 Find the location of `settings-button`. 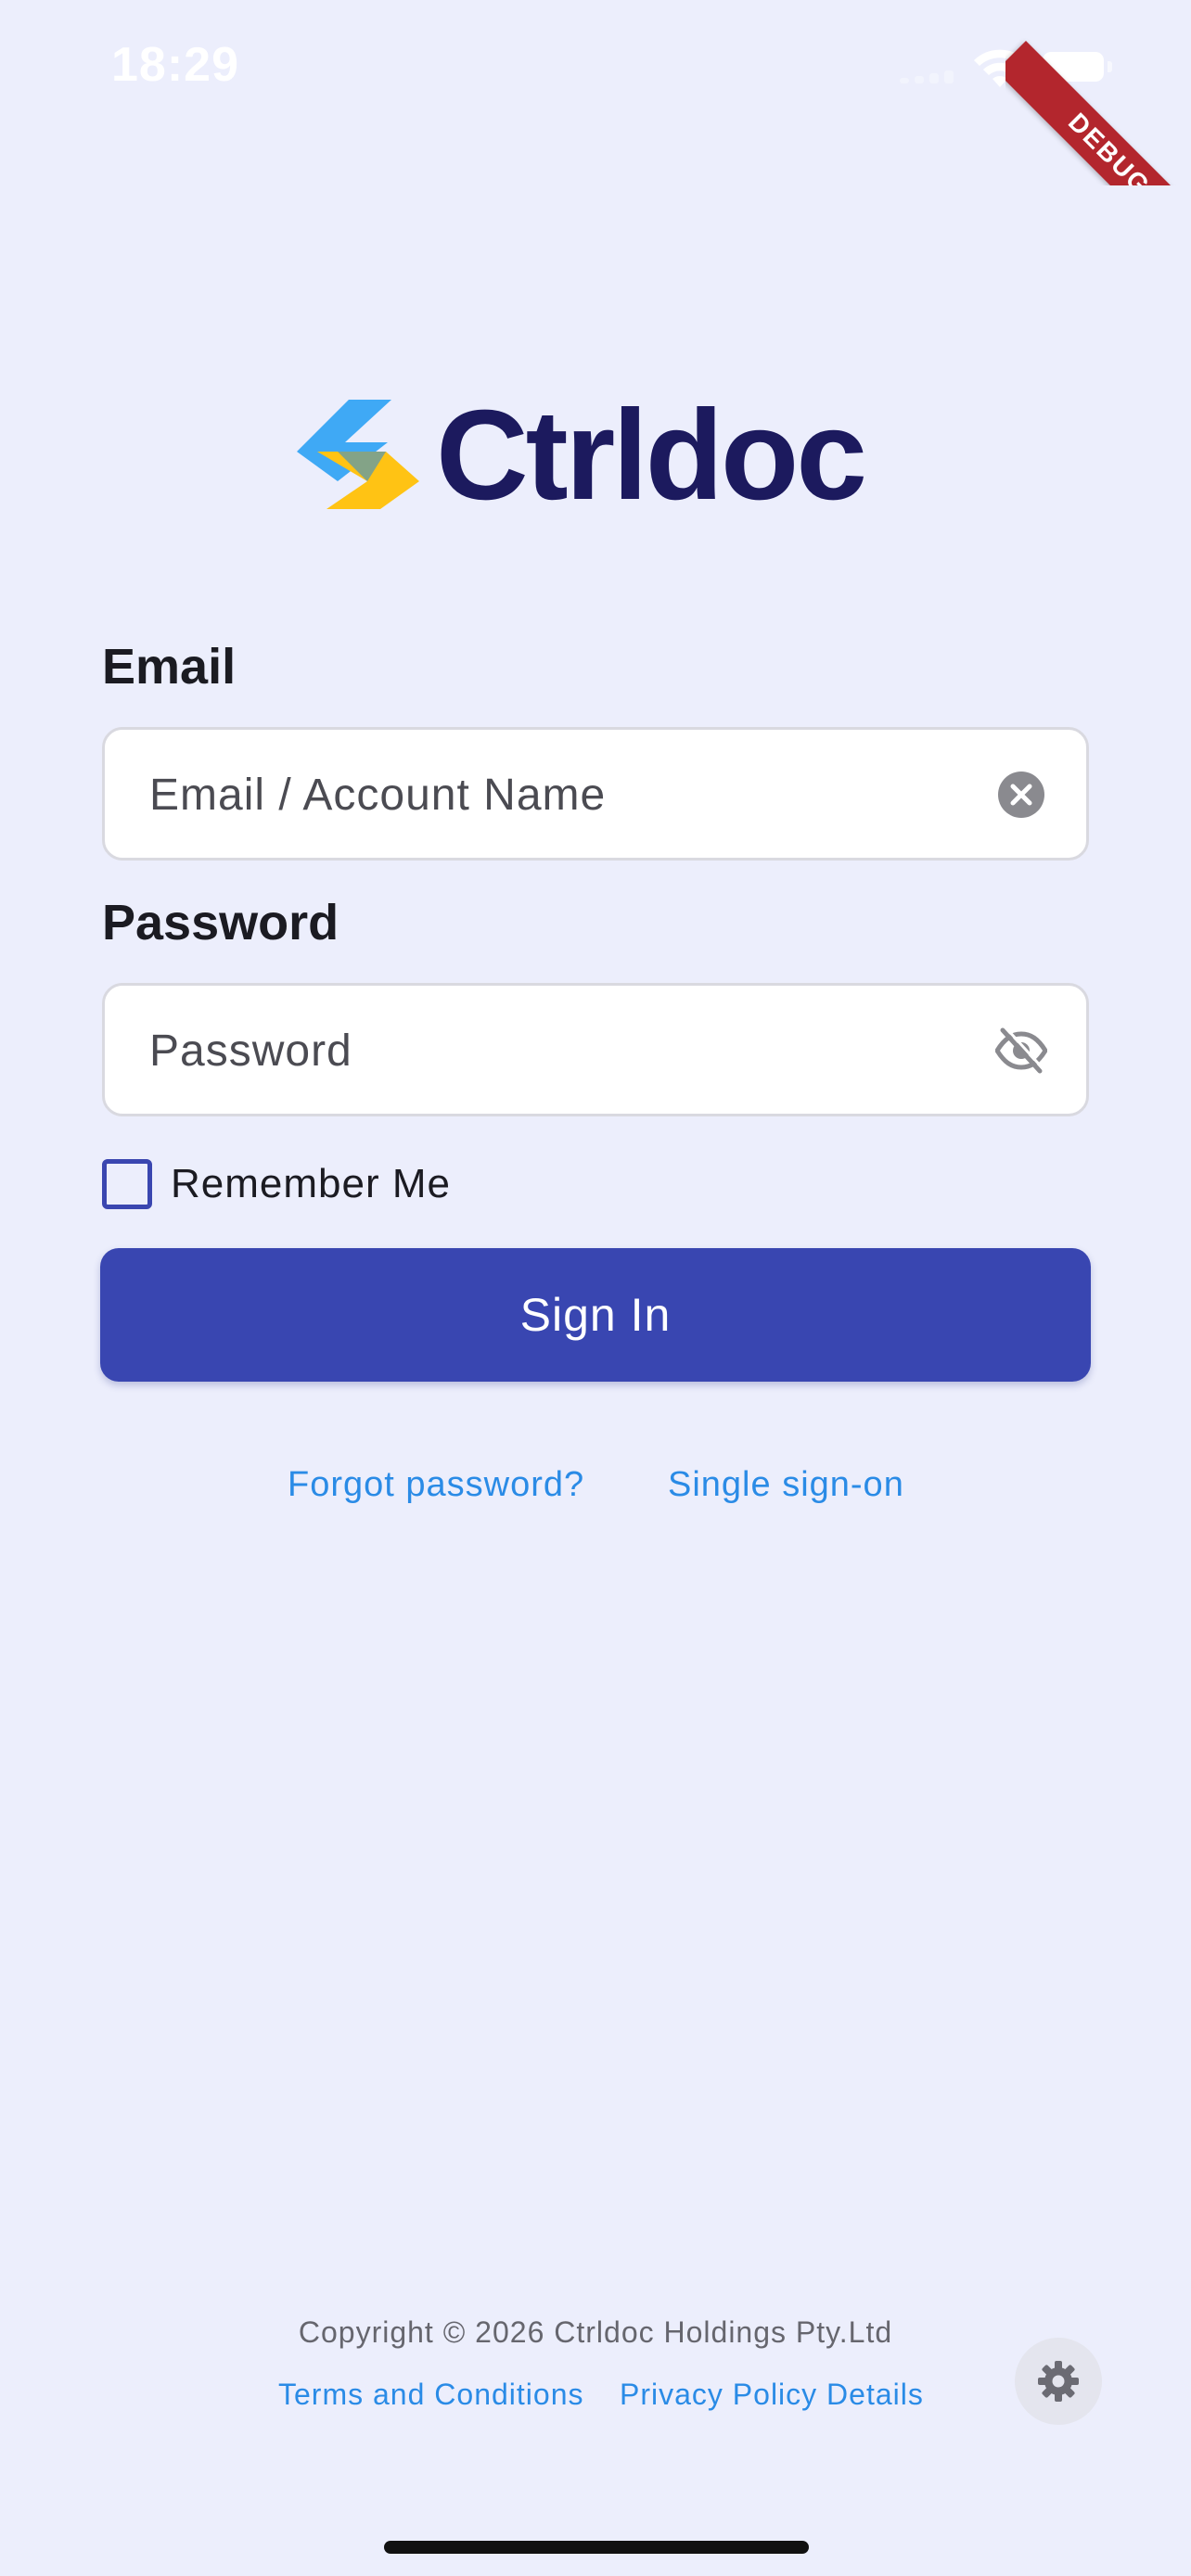

settings-button is located at coordinates (1058, 2381).